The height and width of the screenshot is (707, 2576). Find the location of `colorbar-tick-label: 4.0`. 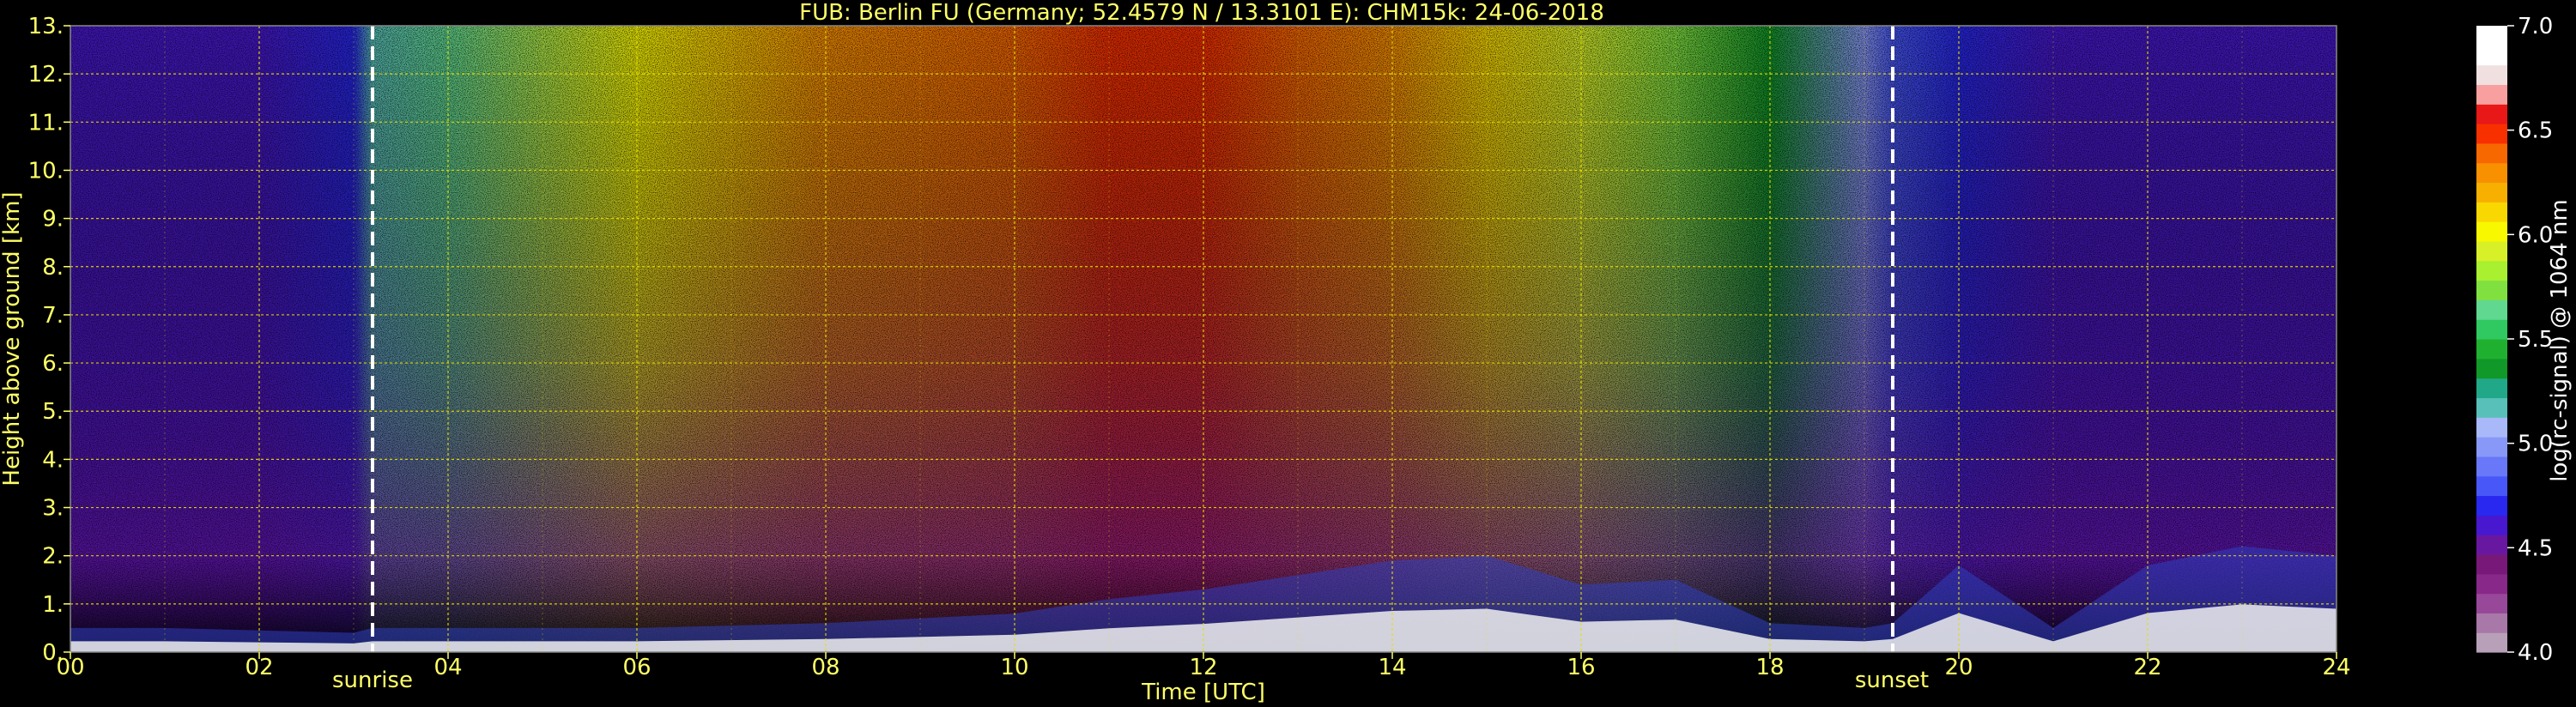

colorbar-tick-label: 4.0 is located at coordinates (2535, 653).